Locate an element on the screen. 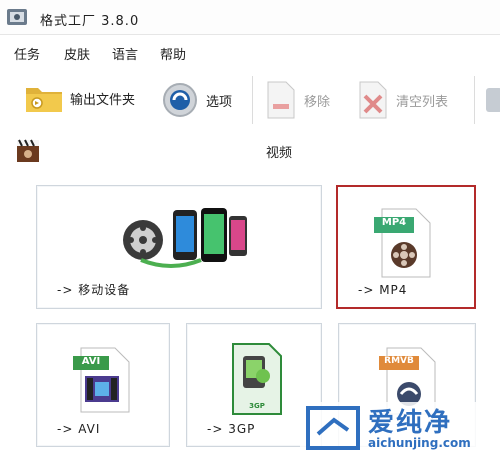 The height and width of the screenshot is (454, 500). remove-document-icon is located at coordinates (281, 100).